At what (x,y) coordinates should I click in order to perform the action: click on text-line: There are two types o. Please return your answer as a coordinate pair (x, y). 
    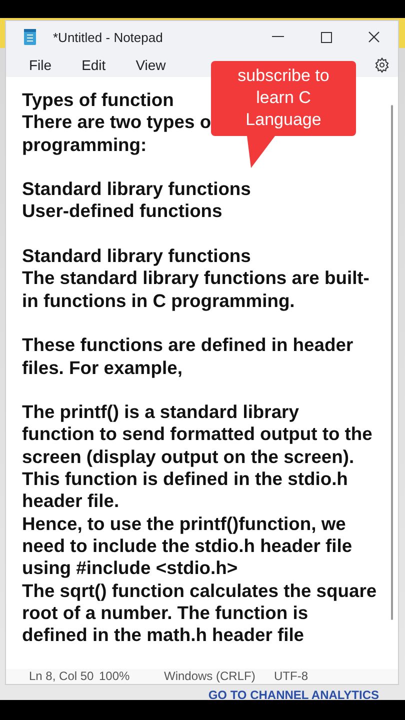
    Looking at the image, I should click on (117, 122).